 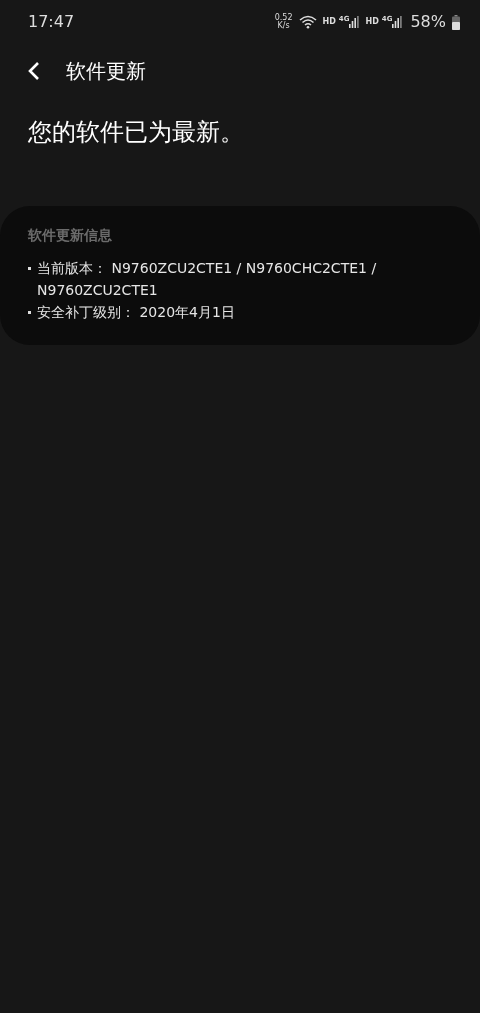 What do you see at coordinates (283, 26) in the screenshot?
I see `net-speed-unit: K/s` at bounding box center [283, 26].